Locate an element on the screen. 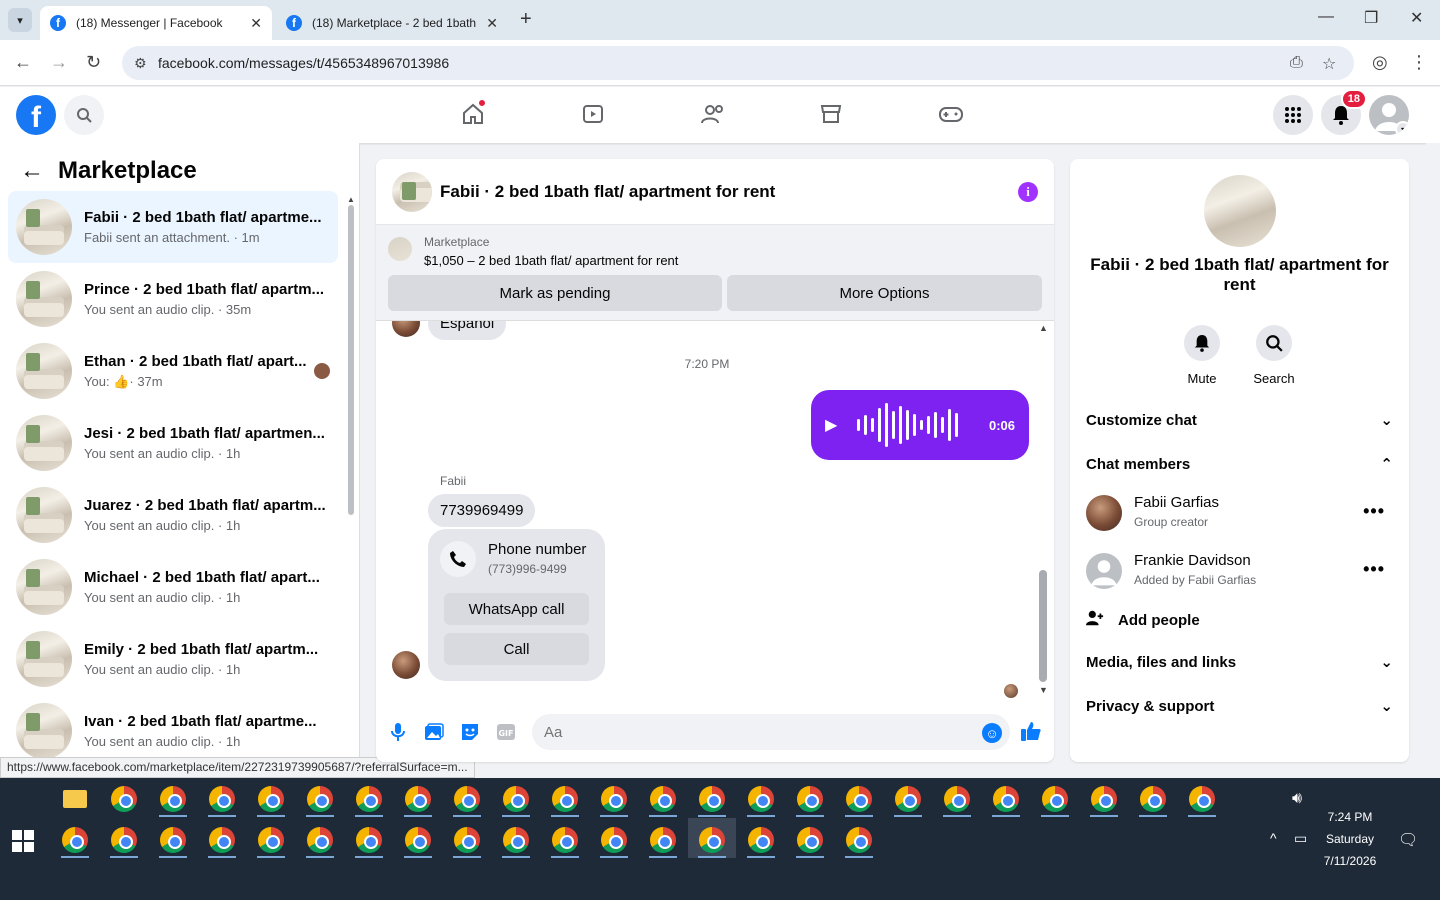 The image size is (1440, 900). marketplace-icon is located at coordinates (831, 114).